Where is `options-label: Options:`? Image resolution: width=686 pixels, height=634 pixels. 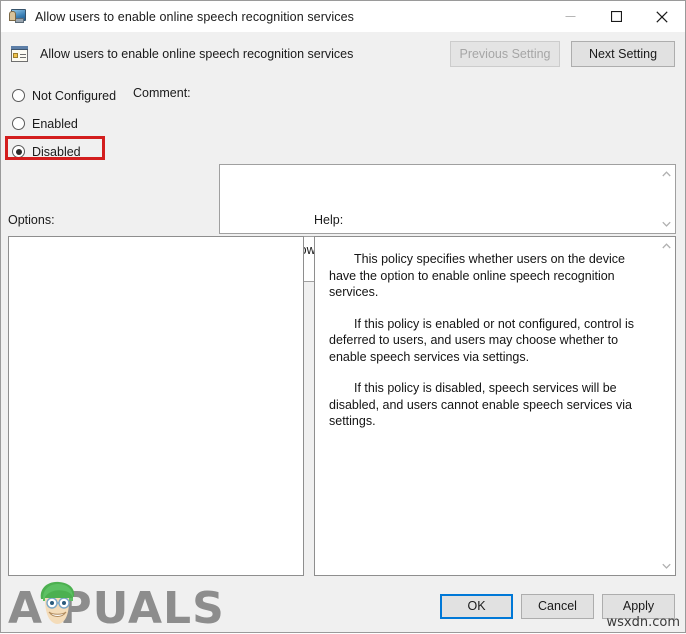
options-label: Options: is located at coordinates (31, 220).